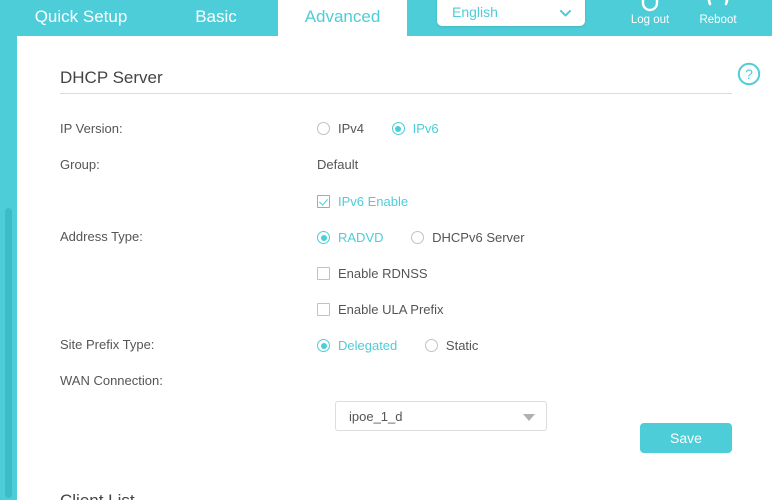  I want to click on radio-radvd: RADVD, so click(350, 237).